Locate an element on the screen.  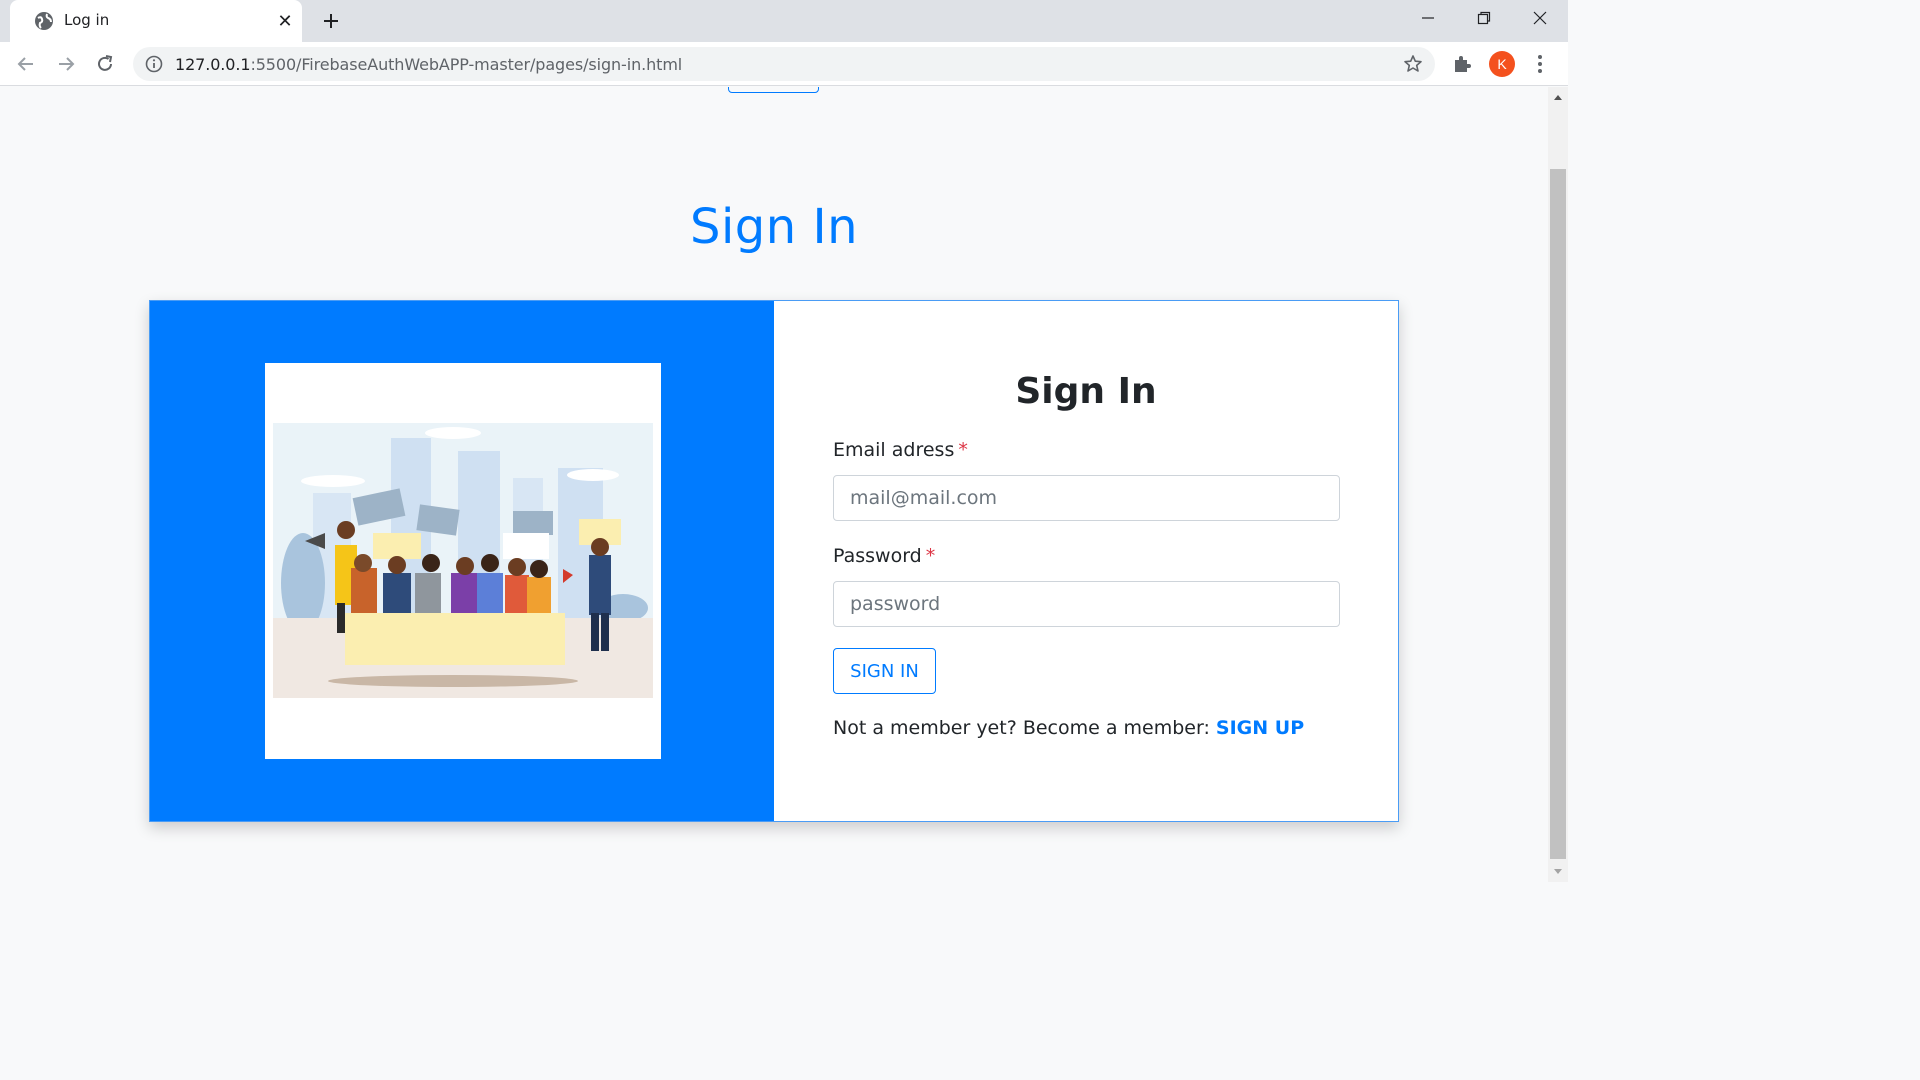
signup-prompt-text: Not a member yet? Become a member: is located at coordinates (1021, 728).